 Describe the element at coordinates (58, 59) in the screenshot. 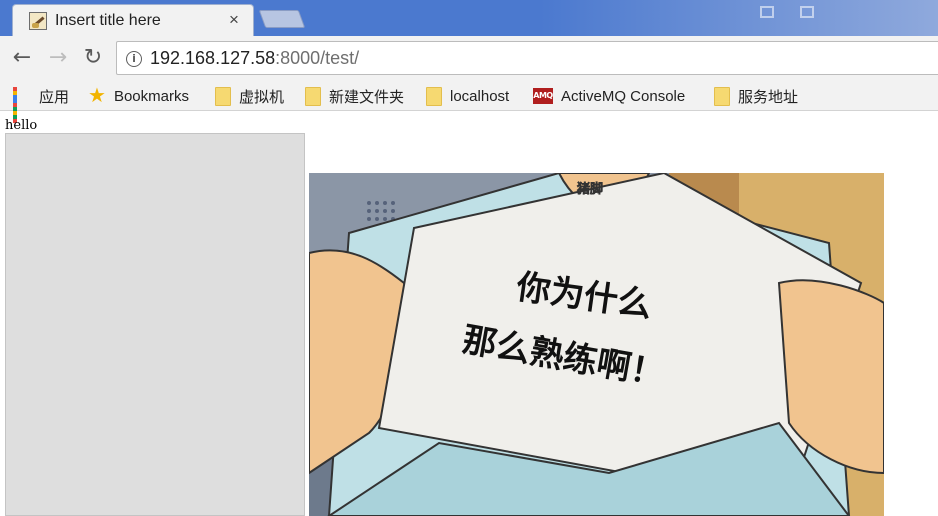

I see `forward-button: →` at that location.